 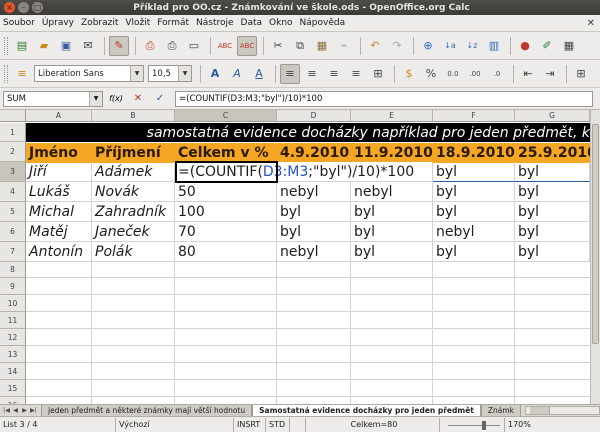 What do you see at coordinates (525, 46) in the screenshot?
I see `draw-functions-icon: ●` at bounding box center [525, 46].